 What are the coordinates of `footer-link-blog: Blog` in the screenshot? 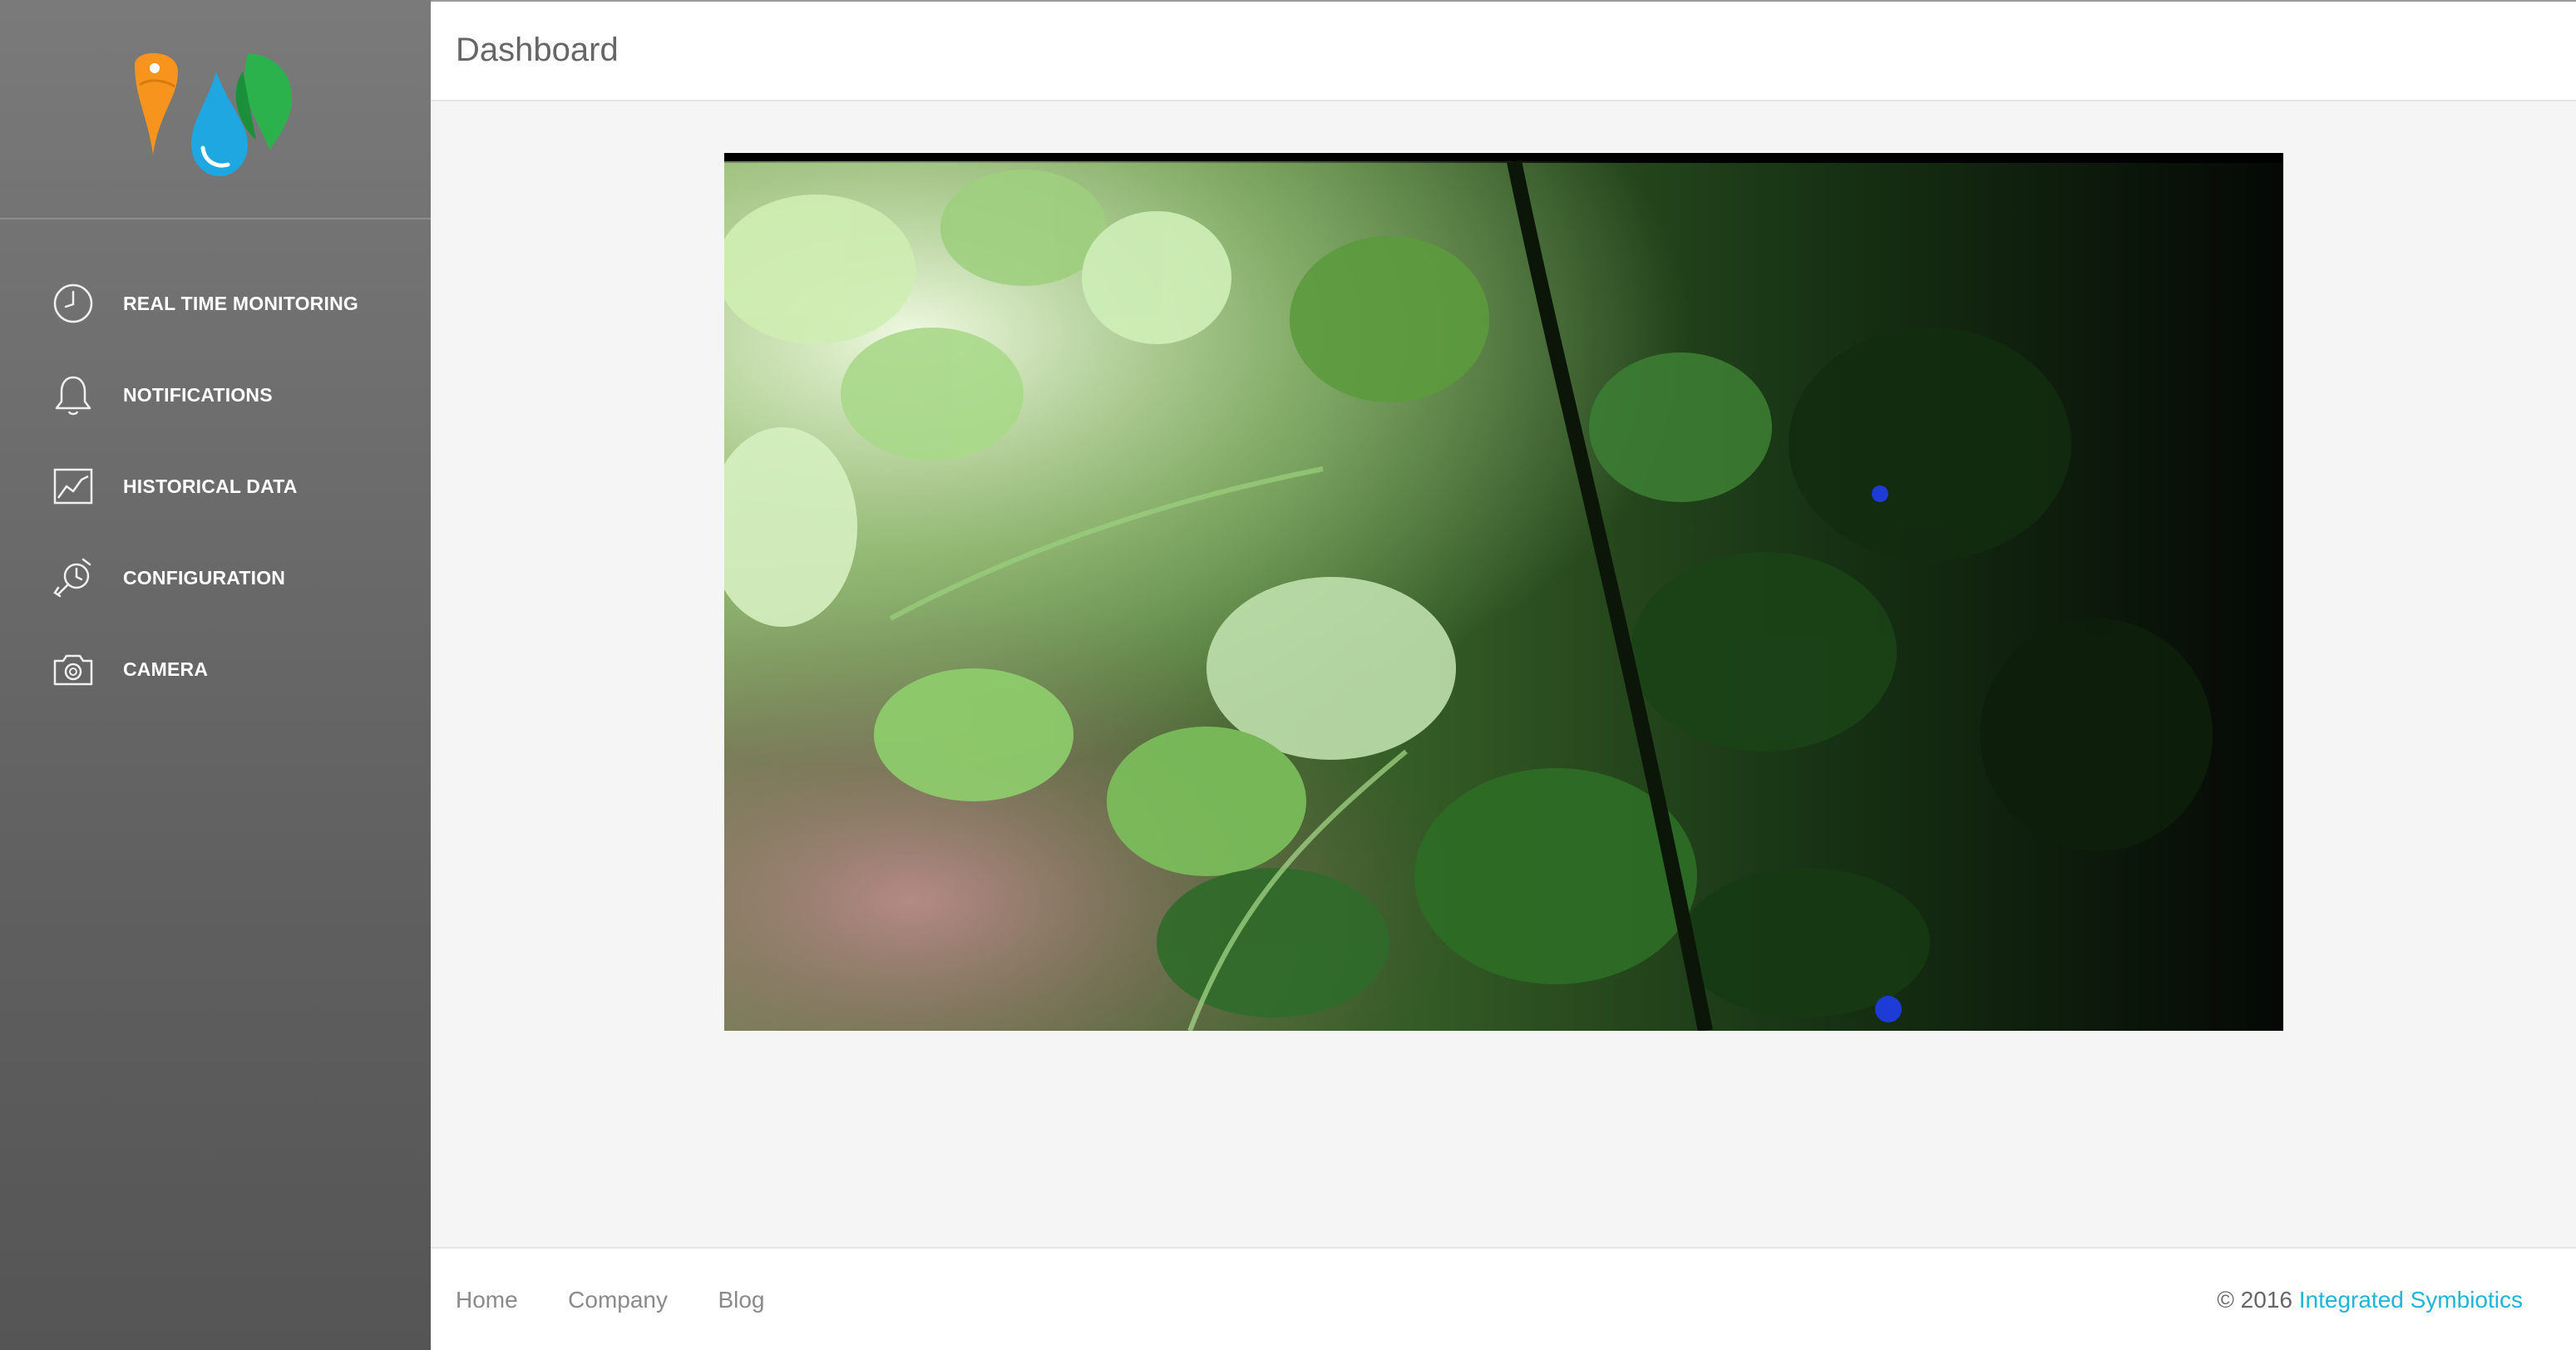 It's located at (741, 1300).